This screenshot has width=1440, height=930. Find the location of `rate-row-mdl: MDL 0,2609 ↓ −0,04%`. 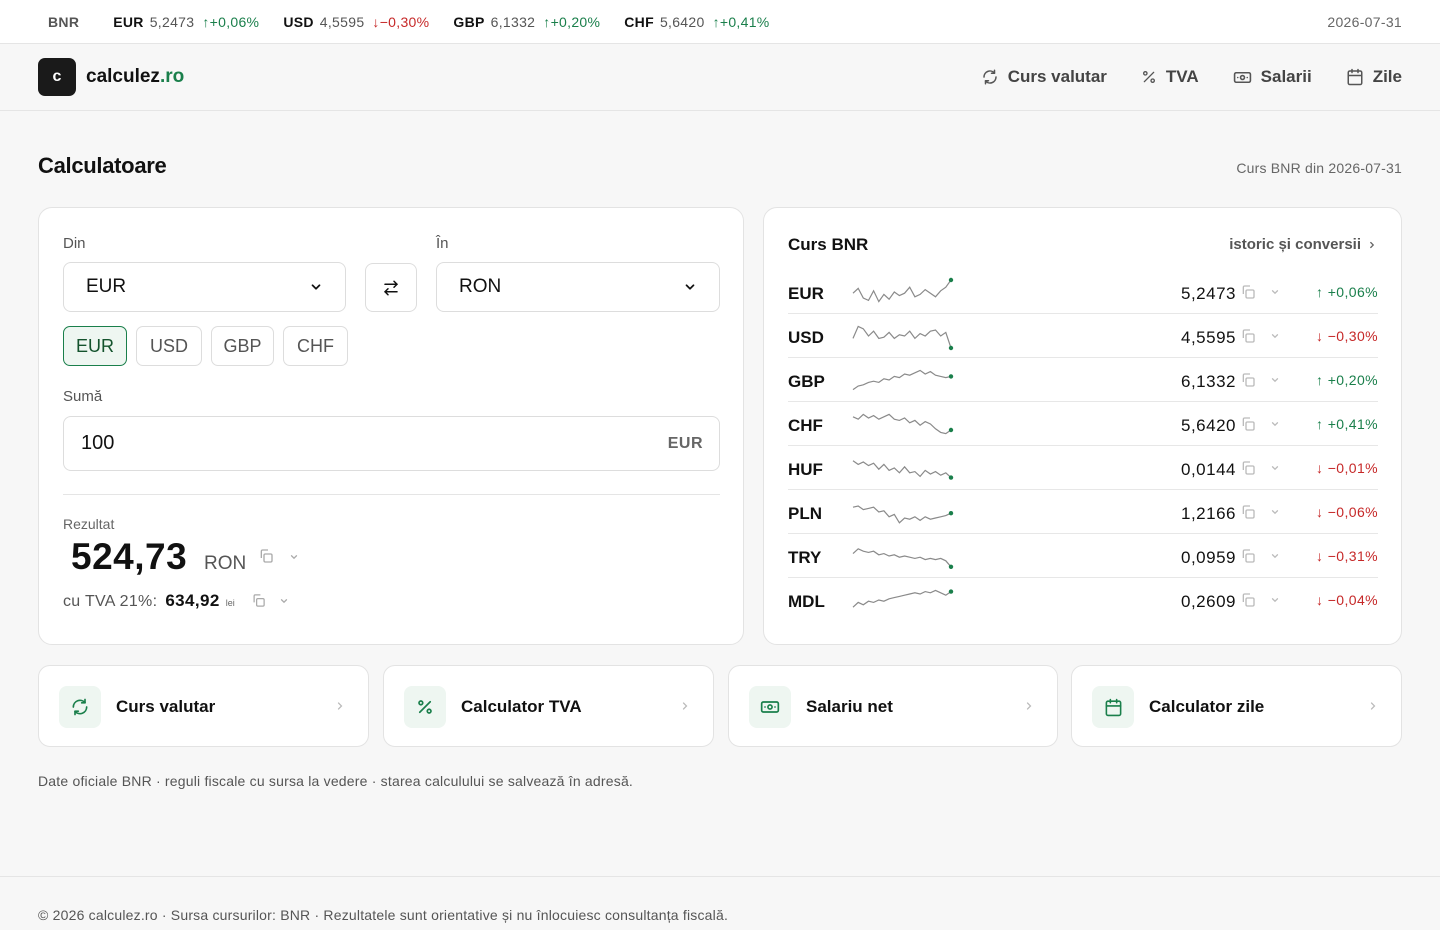

rate-row-mdl: MDL 0,2609 ↓ −0,04% is located at coordinates (1083, 600).